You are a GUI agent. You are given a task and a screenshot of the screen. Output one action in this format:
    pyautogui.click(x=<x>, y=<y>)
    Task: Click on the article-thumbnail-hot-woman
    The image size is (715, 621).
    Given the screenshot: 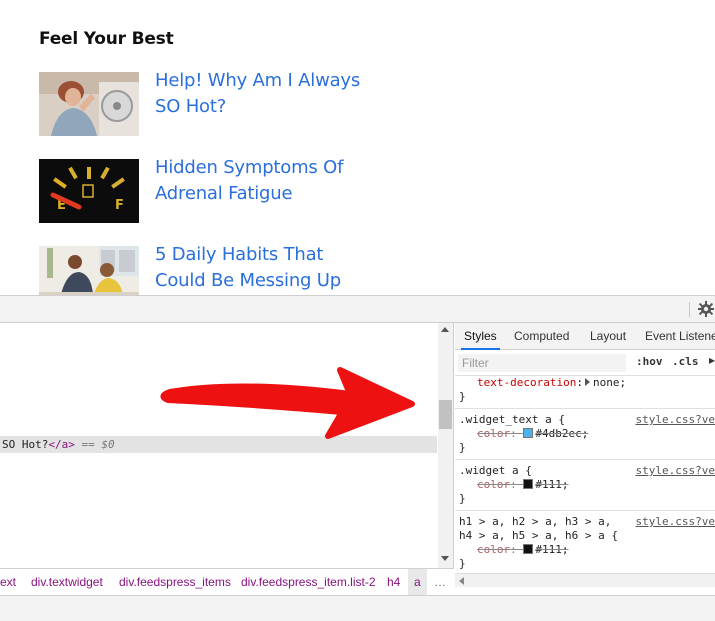 What is the action you would take?
    pyautogui.click(x=89, y=104)
    